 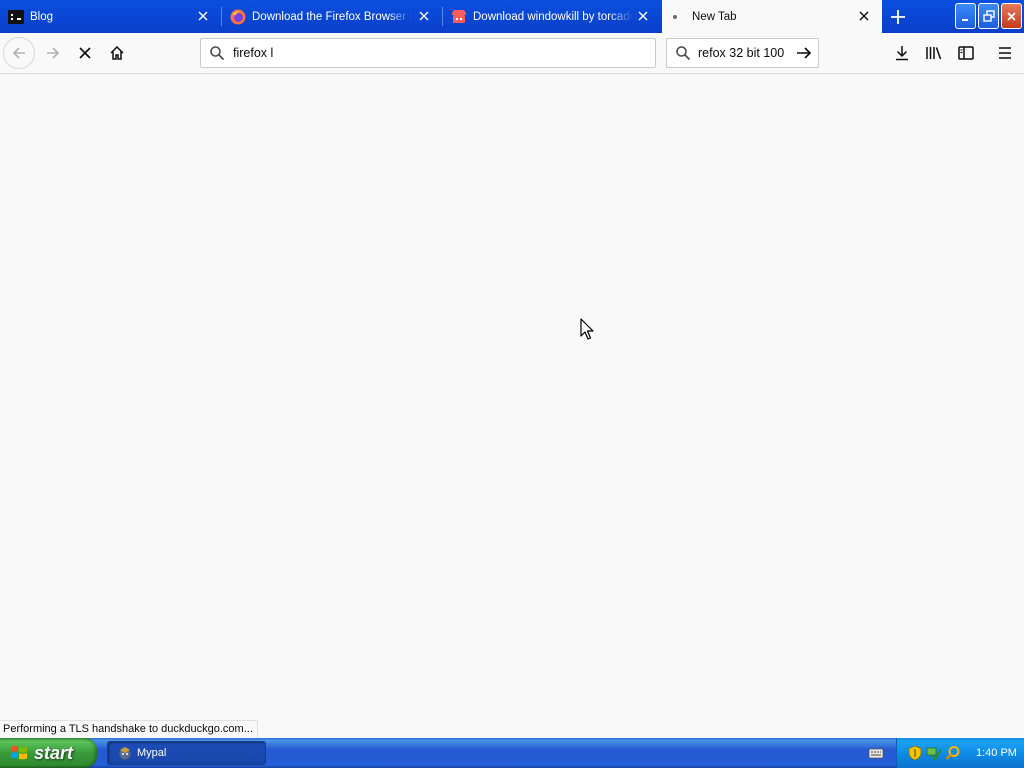 What do you see at coordinates (714, 16) in the screenshot?
I see `tab-title: New Tab` at bounding box center [714, 16].